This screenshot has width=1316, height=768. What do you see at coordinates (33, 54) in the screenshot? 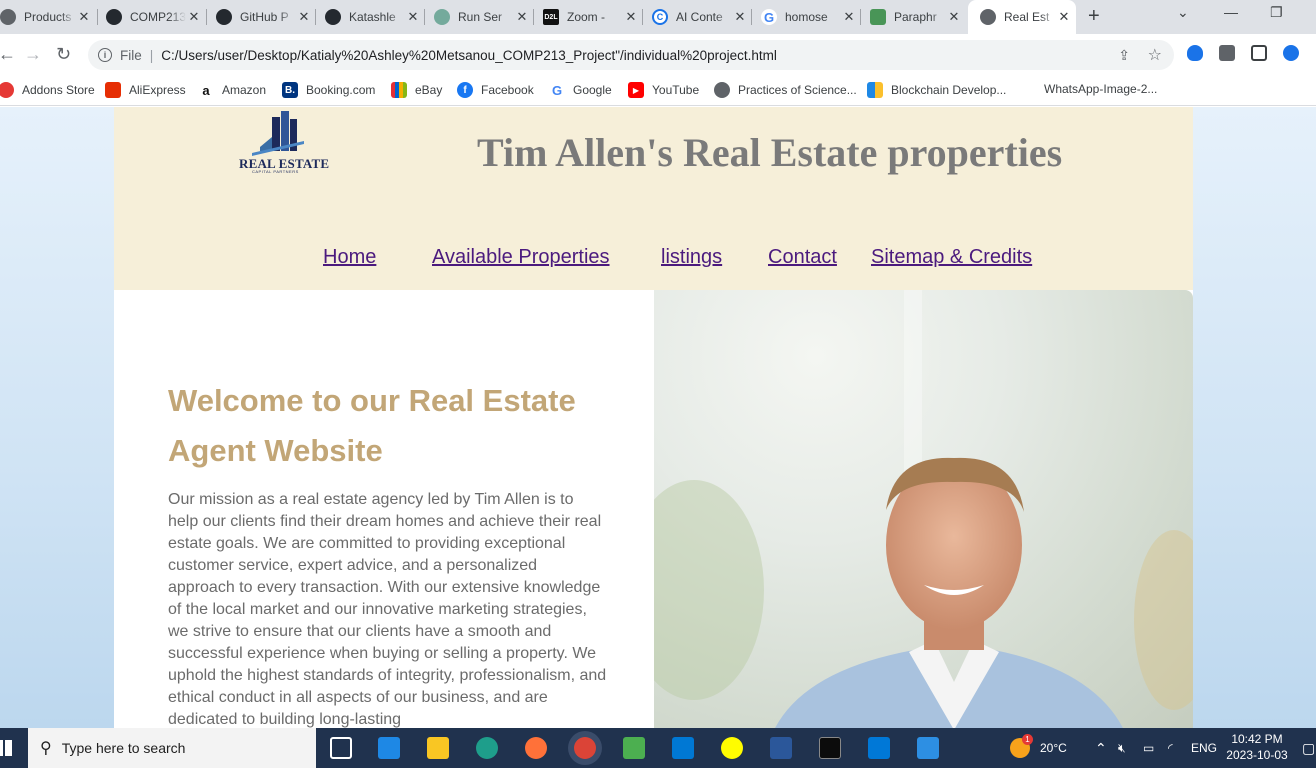
I see `forward-button: →` at bounding box center [33, 54].